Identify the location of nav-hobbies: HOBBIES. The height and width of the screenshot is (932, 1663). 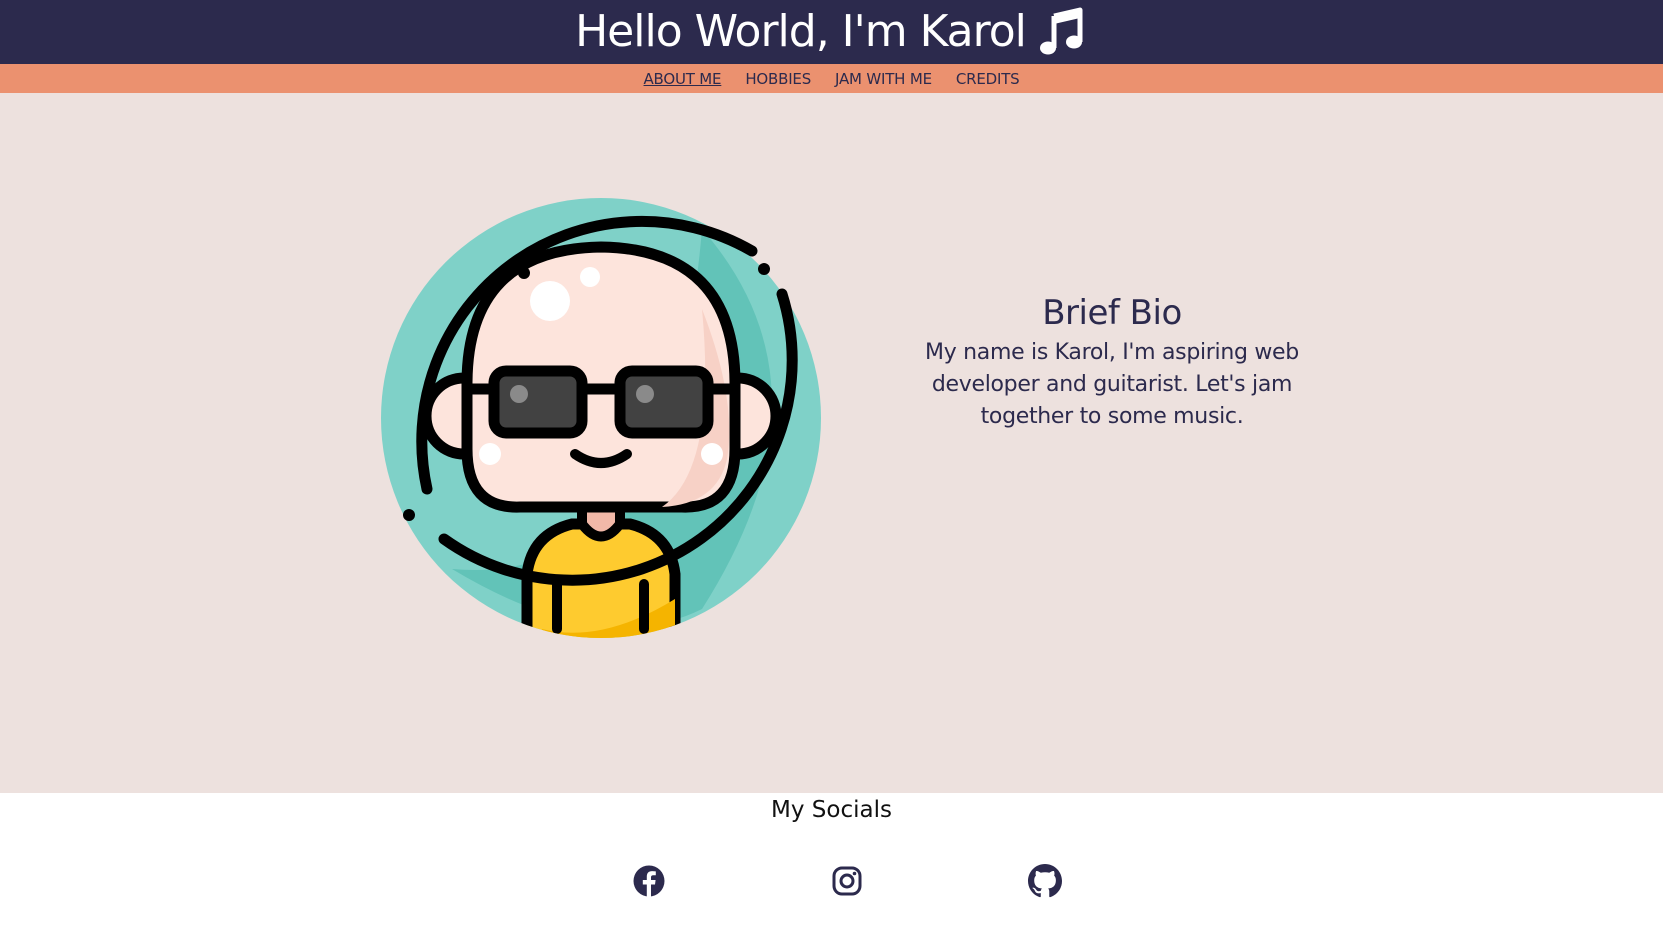
(778, 79).